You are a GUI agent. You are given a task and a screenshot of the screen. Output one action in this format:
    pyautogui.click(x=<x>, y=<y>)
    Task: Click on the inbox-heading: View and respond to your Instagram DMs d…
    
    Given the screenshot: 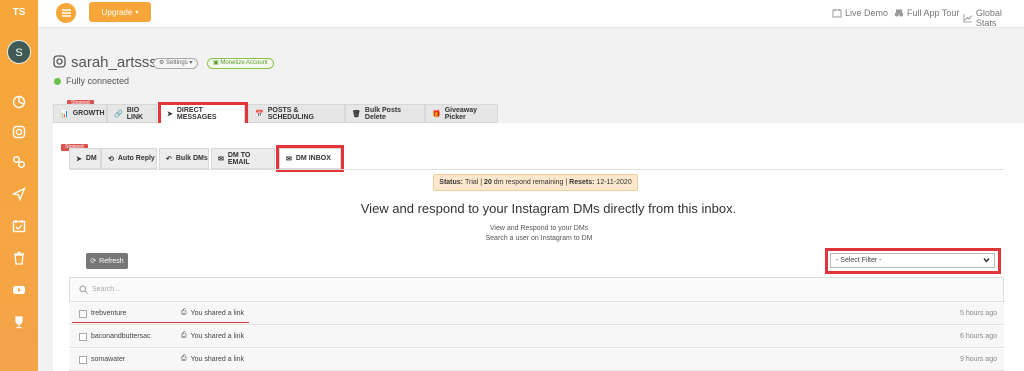 What is the action you would take?
    pyautogui.click(x=548, y=208)
    